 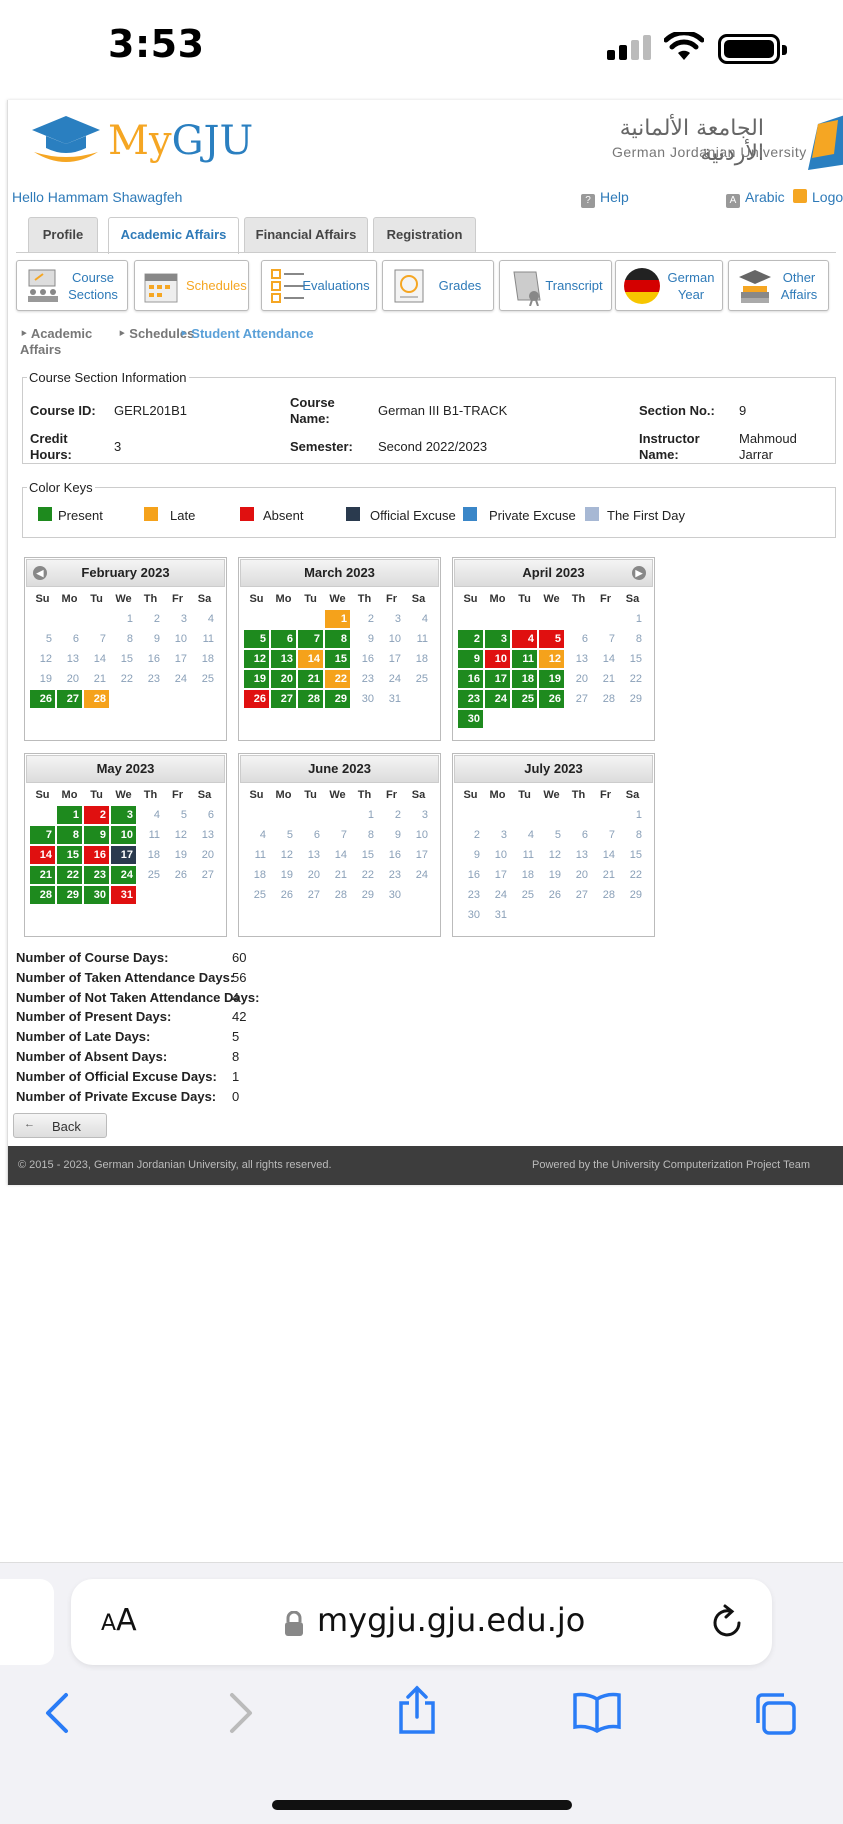 I want to click on logout-link: Logo, so click(x=818, y=197).